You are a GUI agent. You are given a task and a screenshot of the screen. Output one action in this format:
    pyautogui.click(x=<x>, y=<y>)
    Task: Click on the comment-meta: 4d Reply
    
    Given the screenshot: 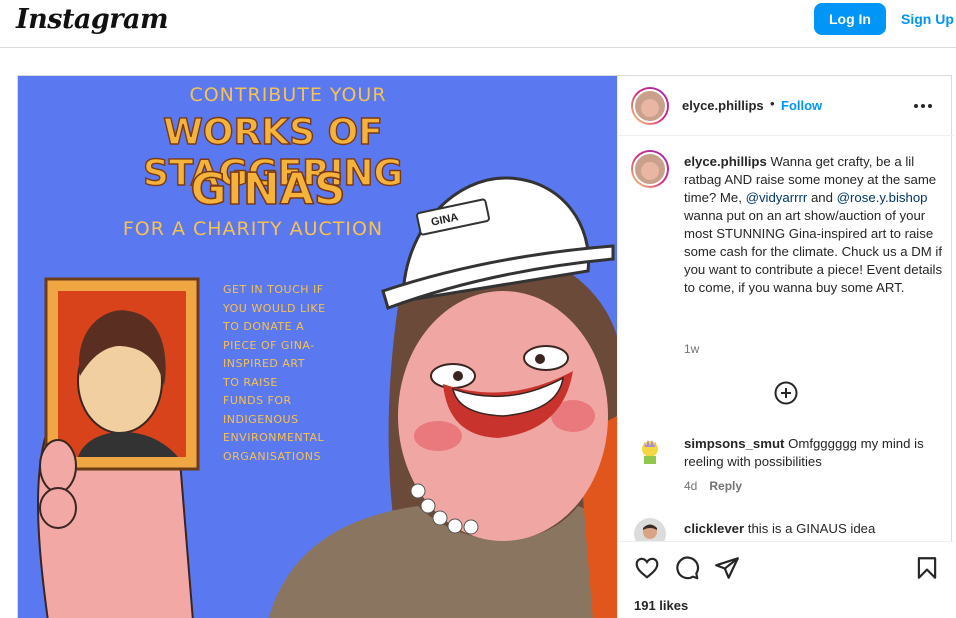 What is the action you would take?
    pyautogui.click(x=713, y=486)
    